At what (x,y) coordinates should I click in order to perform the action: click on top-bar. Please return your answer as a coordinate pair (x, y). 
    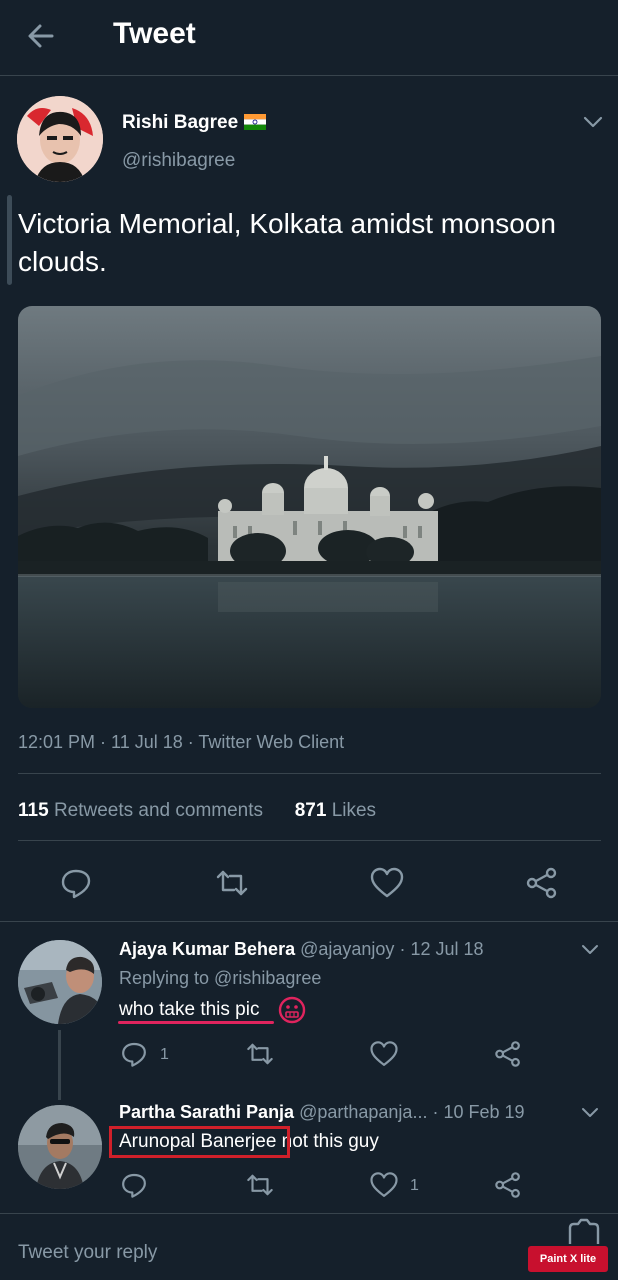
    Looking at the image, I should click on (309, 38).